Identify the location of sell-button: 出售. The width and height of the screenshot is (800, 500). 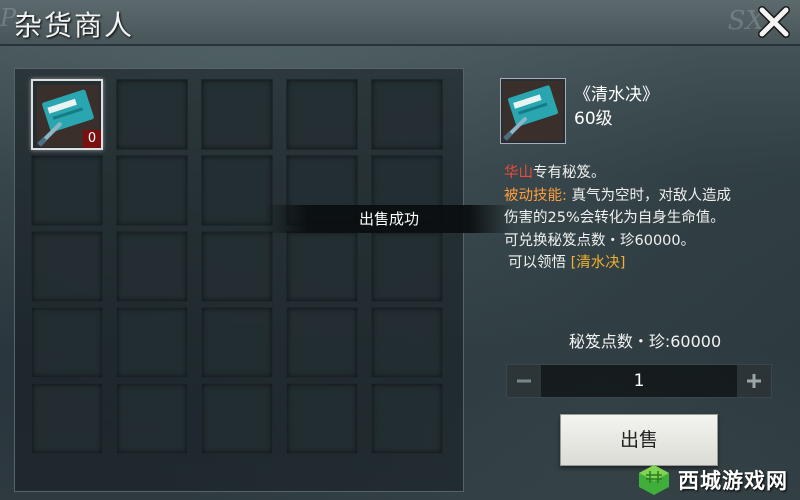
(639, 440).